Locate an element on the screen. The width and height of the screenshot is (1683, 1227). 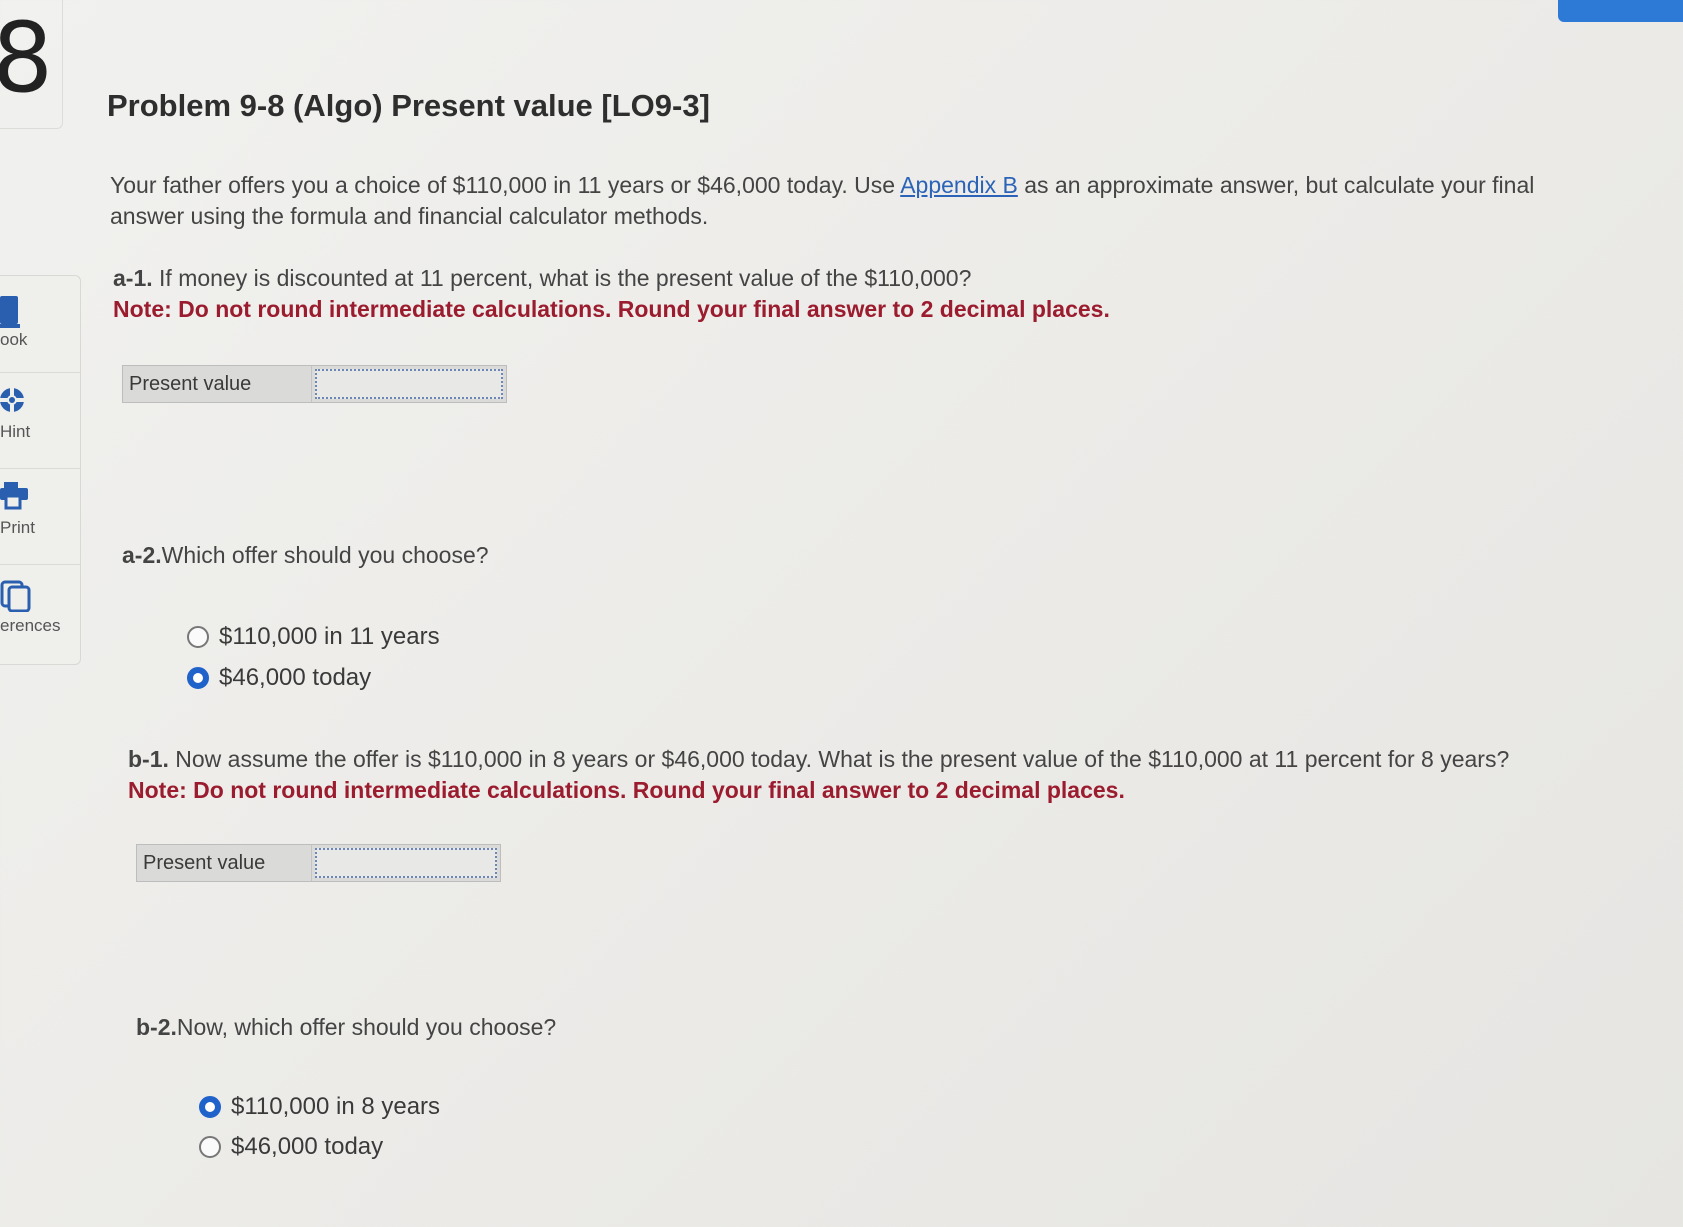
sidebar: ook Hint Print erences is located at coordinates (40, 470).